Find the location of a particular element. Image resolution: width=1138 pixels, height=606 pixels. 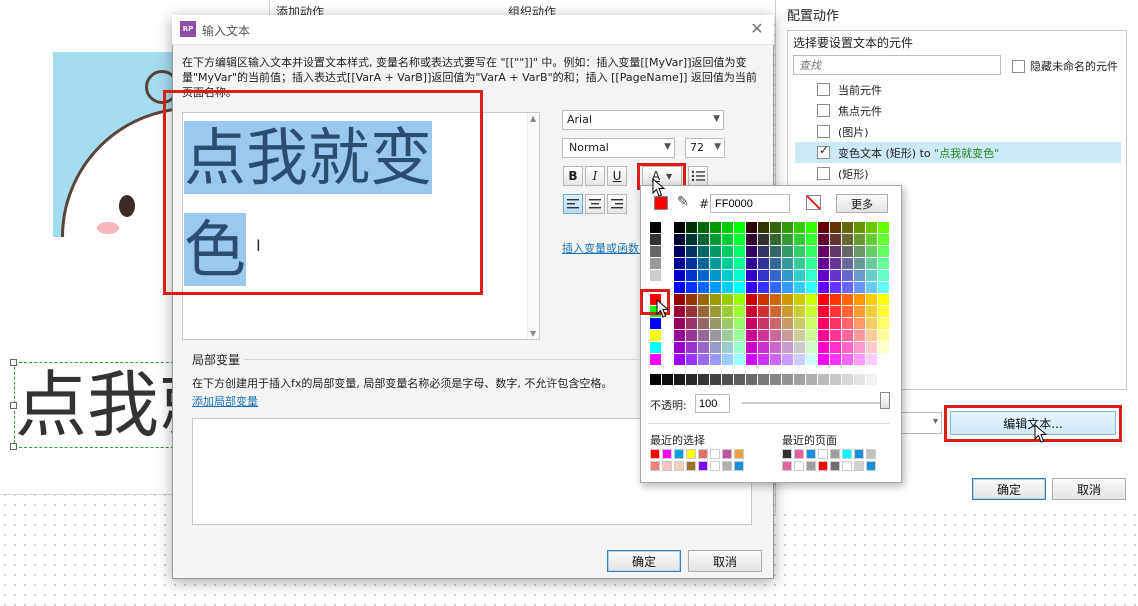

editor-selected-text: 点我就变色 is located at coordinates (334, 204).